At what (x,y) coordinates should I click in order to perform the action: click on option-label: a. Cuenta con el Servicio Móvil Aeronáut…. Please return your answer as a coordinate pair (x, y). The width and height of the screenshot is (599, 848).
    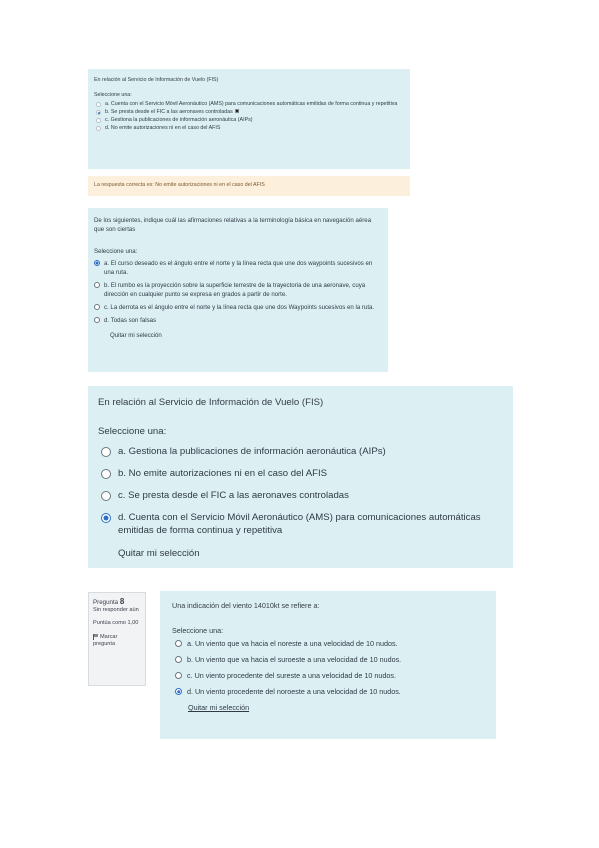
    Looking at the image, I should click on (251, 104).